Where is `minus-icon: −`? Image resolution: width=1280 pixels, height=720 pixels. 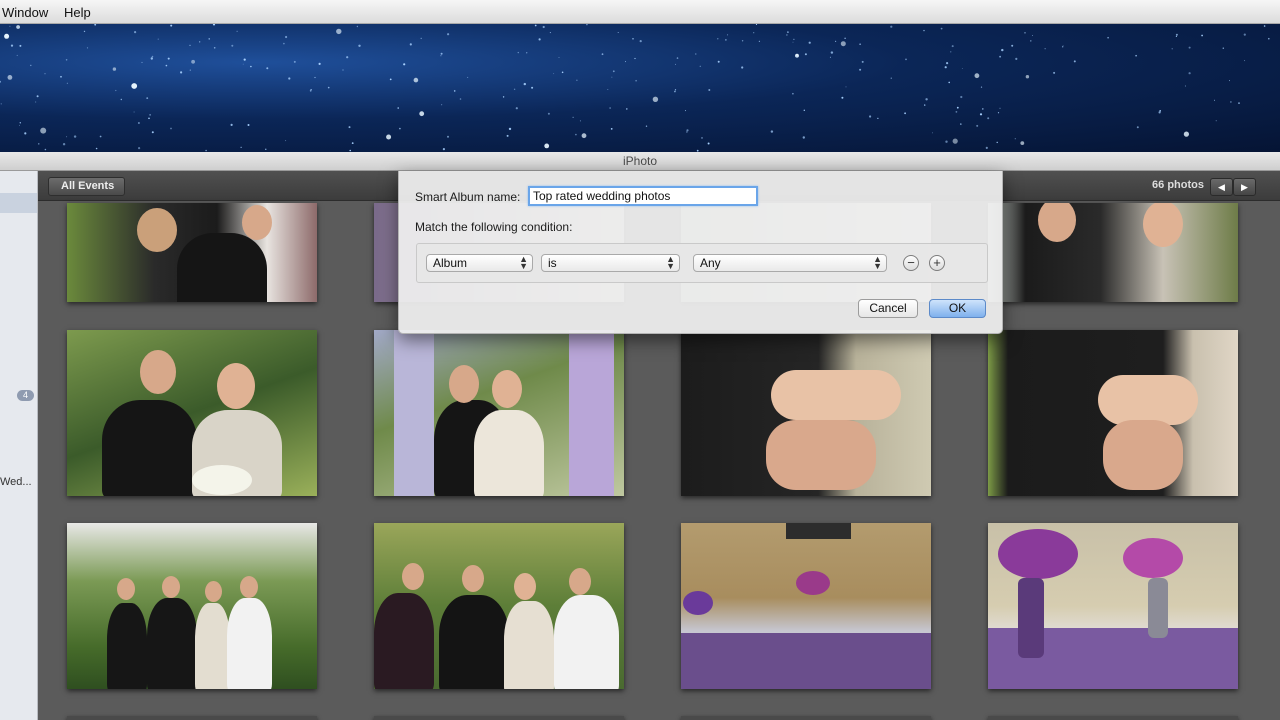 minus-icon: − is located at coordinates (911, 262).